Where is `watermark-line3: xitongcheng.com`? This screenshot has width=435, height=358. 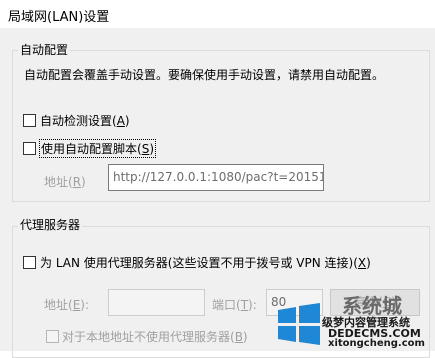
watermark-line3: xitongcheng.com is located at coordinates (376, 343).